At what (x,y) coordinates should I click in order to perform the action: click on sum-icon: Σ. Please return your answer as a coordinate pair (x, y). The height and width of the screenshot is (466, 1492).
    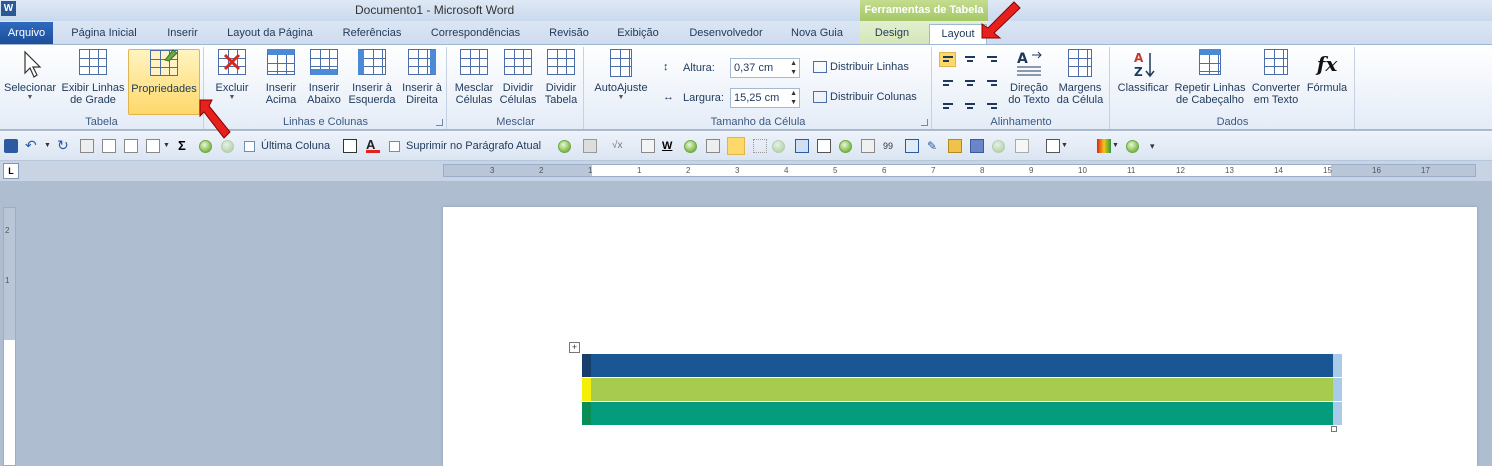
    Looking at the image, I should click on (185, 146).